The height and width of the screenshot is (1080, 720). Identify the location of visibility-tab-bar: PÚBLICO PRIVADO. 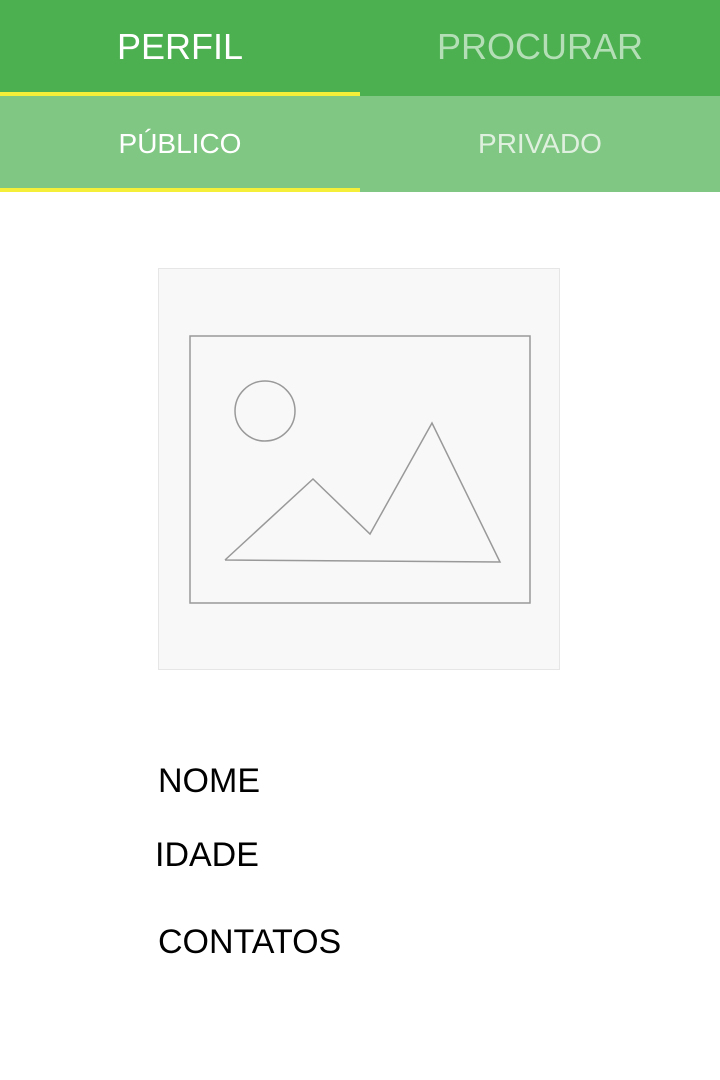
(360, 144).